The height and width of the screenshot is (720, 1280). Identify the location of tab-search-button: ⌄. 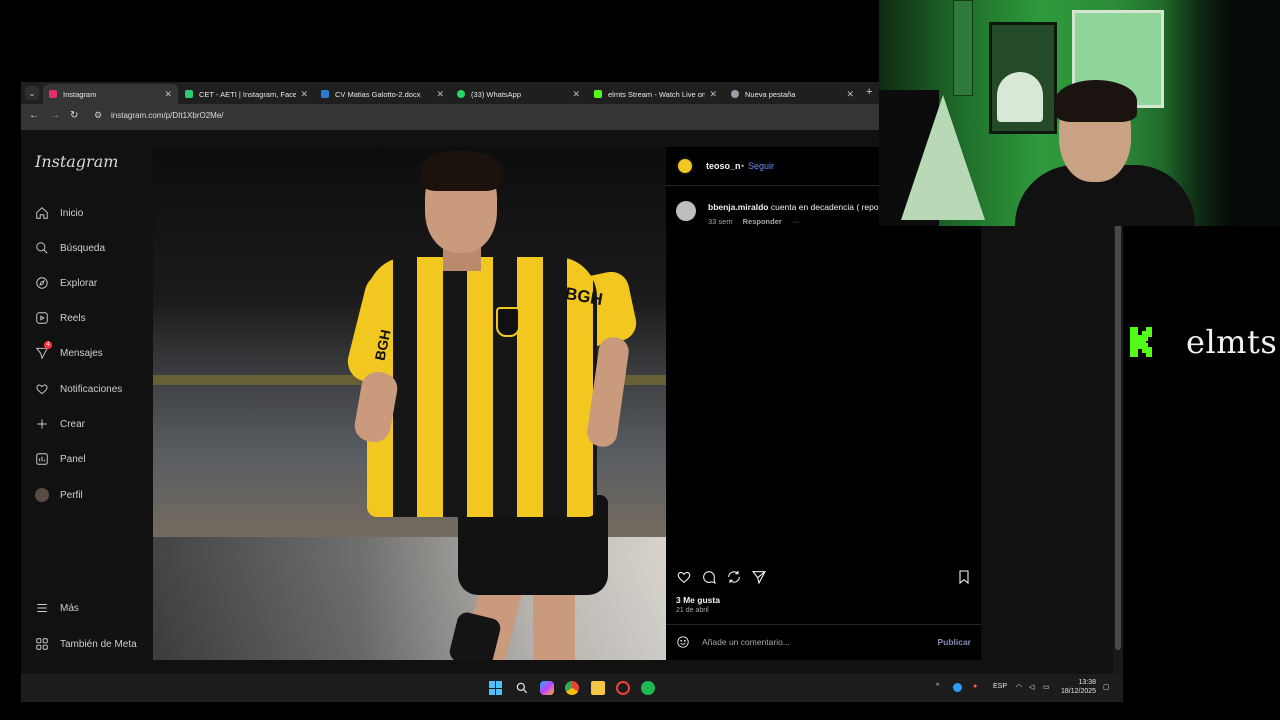
(32, 93).